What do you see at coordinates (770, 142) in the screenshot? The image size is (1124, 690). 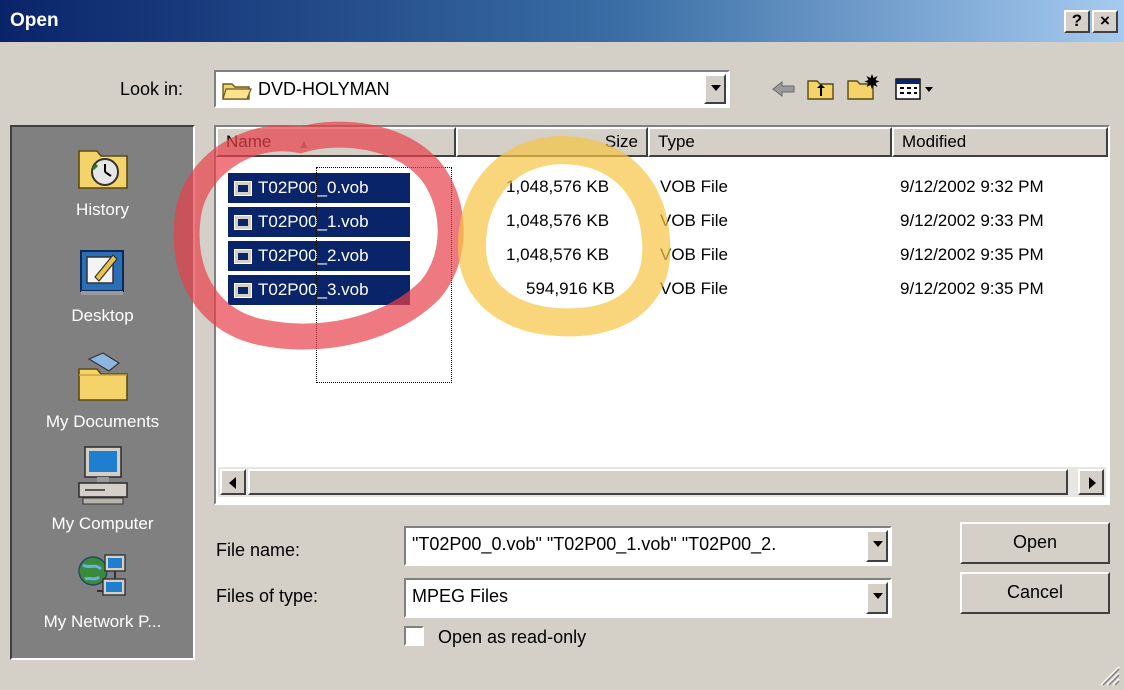 I see `column-header-type: Type` at bounding box center [770, 142].